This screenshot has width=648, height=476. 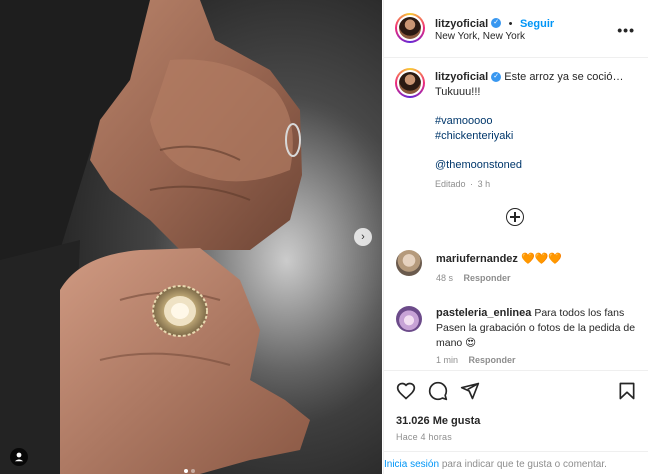 I want to click on post-username: litzyoficial, so click(x=461, y=24).